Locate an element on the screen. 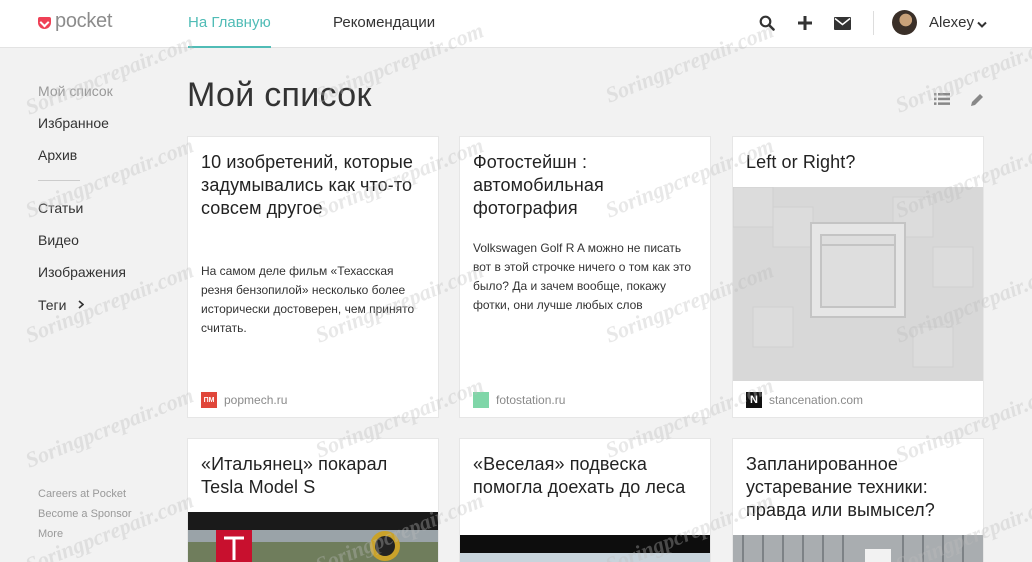  tab-home: На Главную is located at coordinates (229, 31).